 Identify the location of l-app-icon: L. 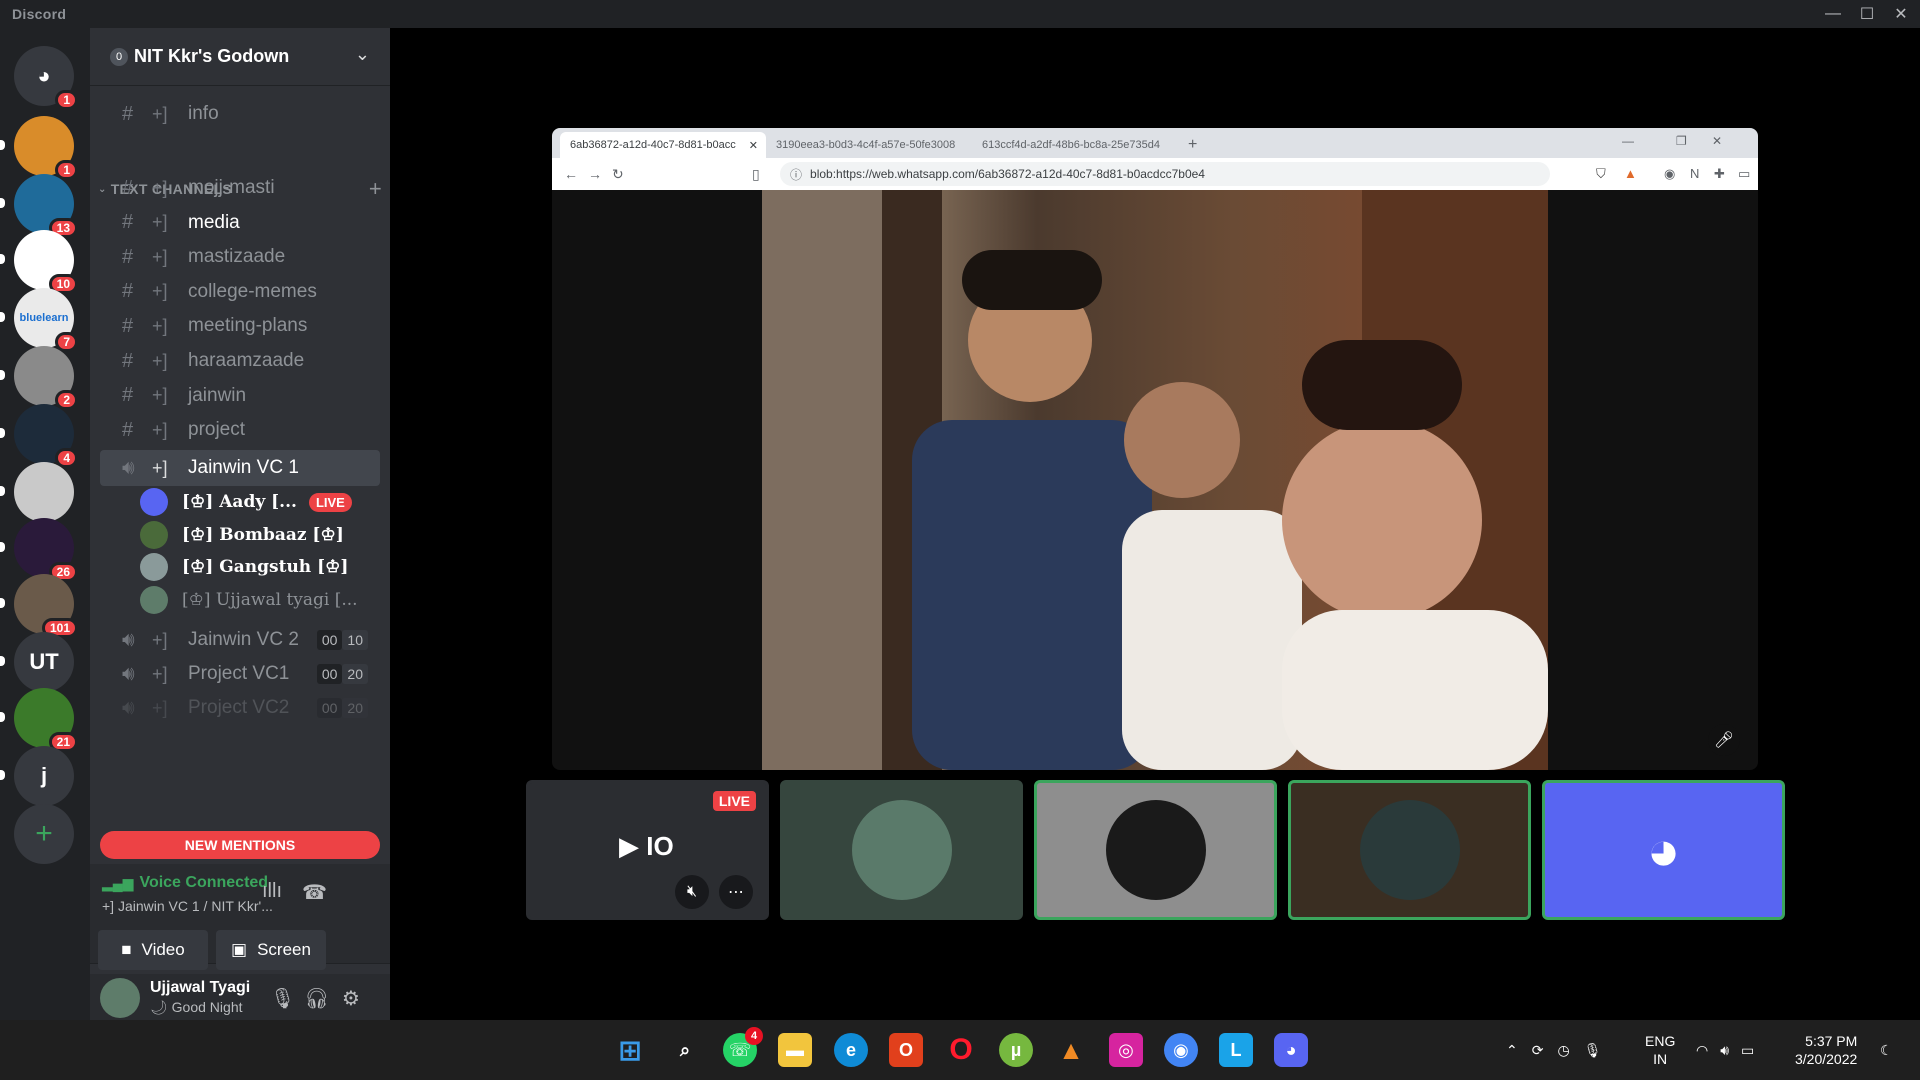
(1236, 1050).